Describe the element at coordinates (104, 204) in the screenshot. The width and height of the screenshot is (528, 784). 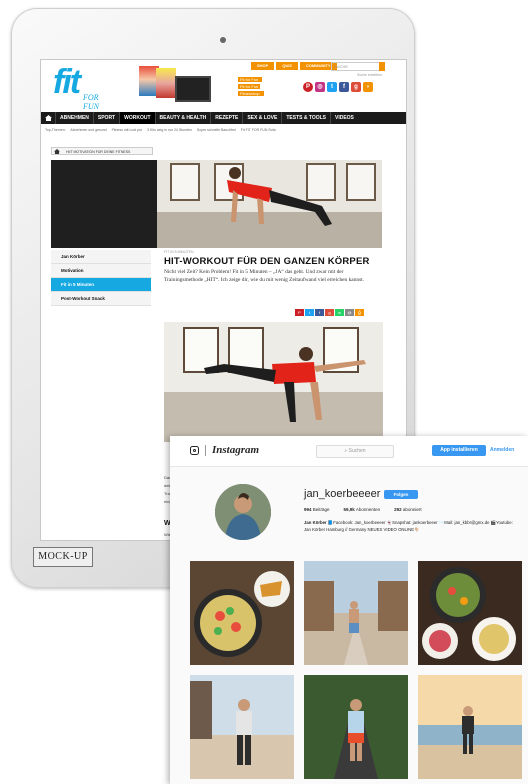
I see `hero-video-panel` at that location.